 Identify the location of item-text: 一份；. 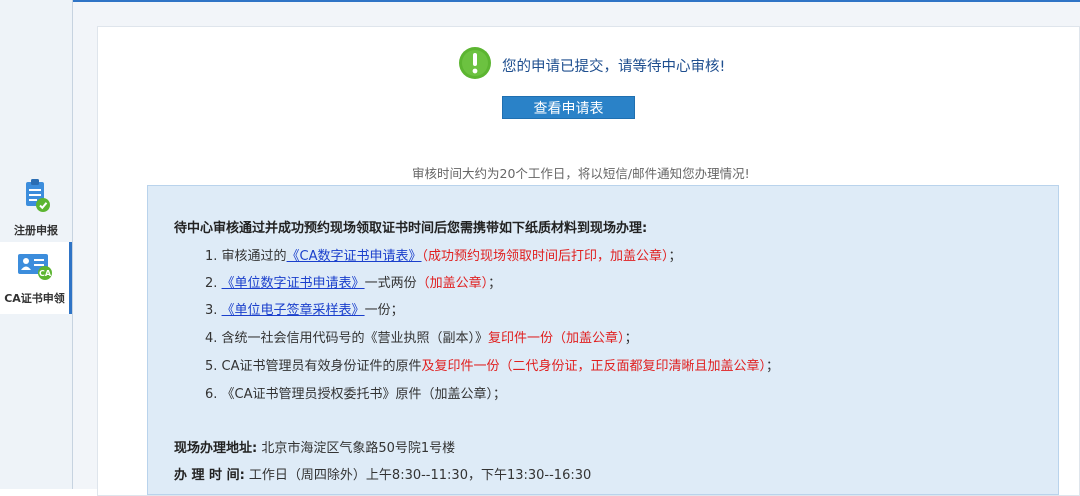
(384, 310).